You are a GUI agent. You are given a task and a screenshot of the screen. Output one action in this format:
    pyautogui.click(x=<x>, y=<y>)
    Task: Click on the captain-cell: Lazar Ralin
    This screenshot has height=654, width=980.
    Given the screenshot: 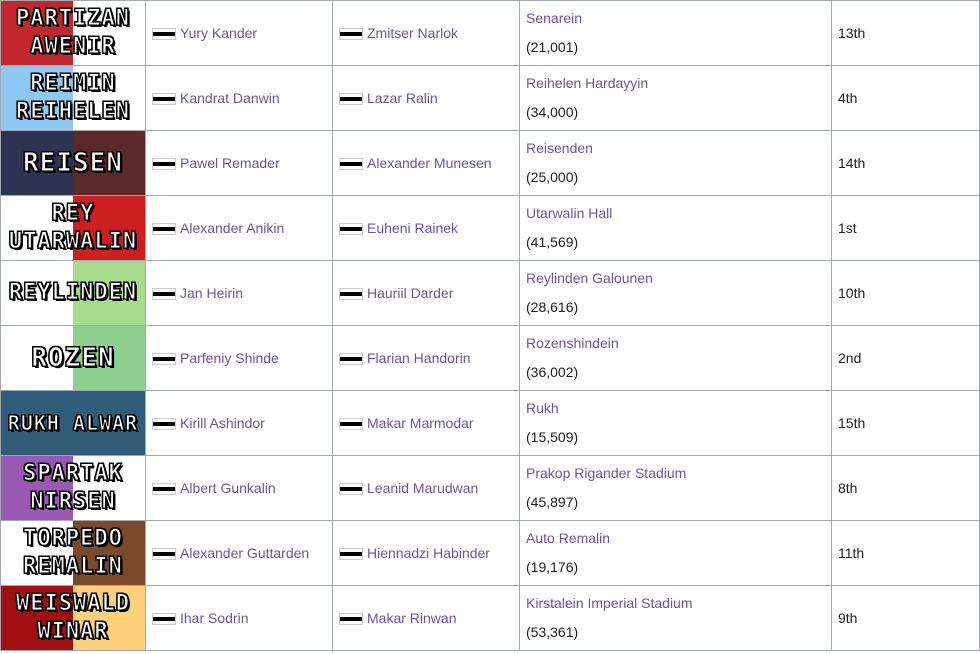 What is the action you would take?
    pyautogui.click(x=426, y=98)
    